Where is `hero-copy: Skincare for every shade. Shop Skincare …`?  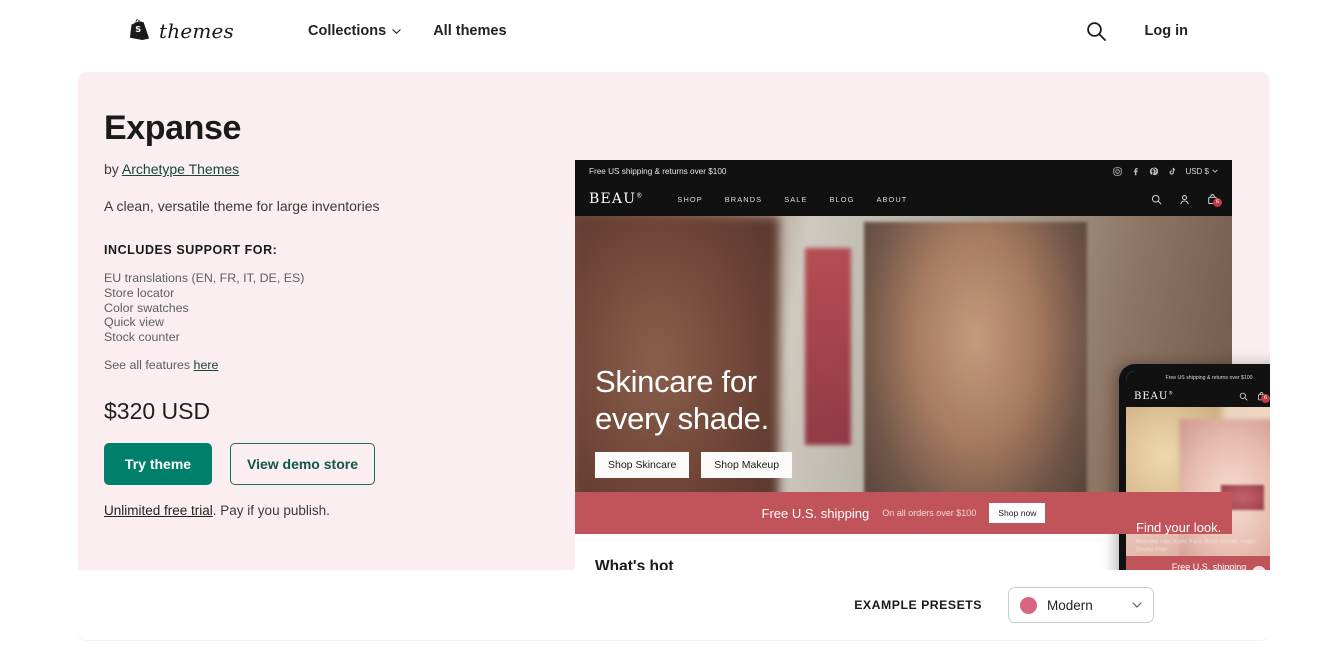
hero-copy: Skincare for every shade. Shop Skincare … is located at coordinates (694, 420).